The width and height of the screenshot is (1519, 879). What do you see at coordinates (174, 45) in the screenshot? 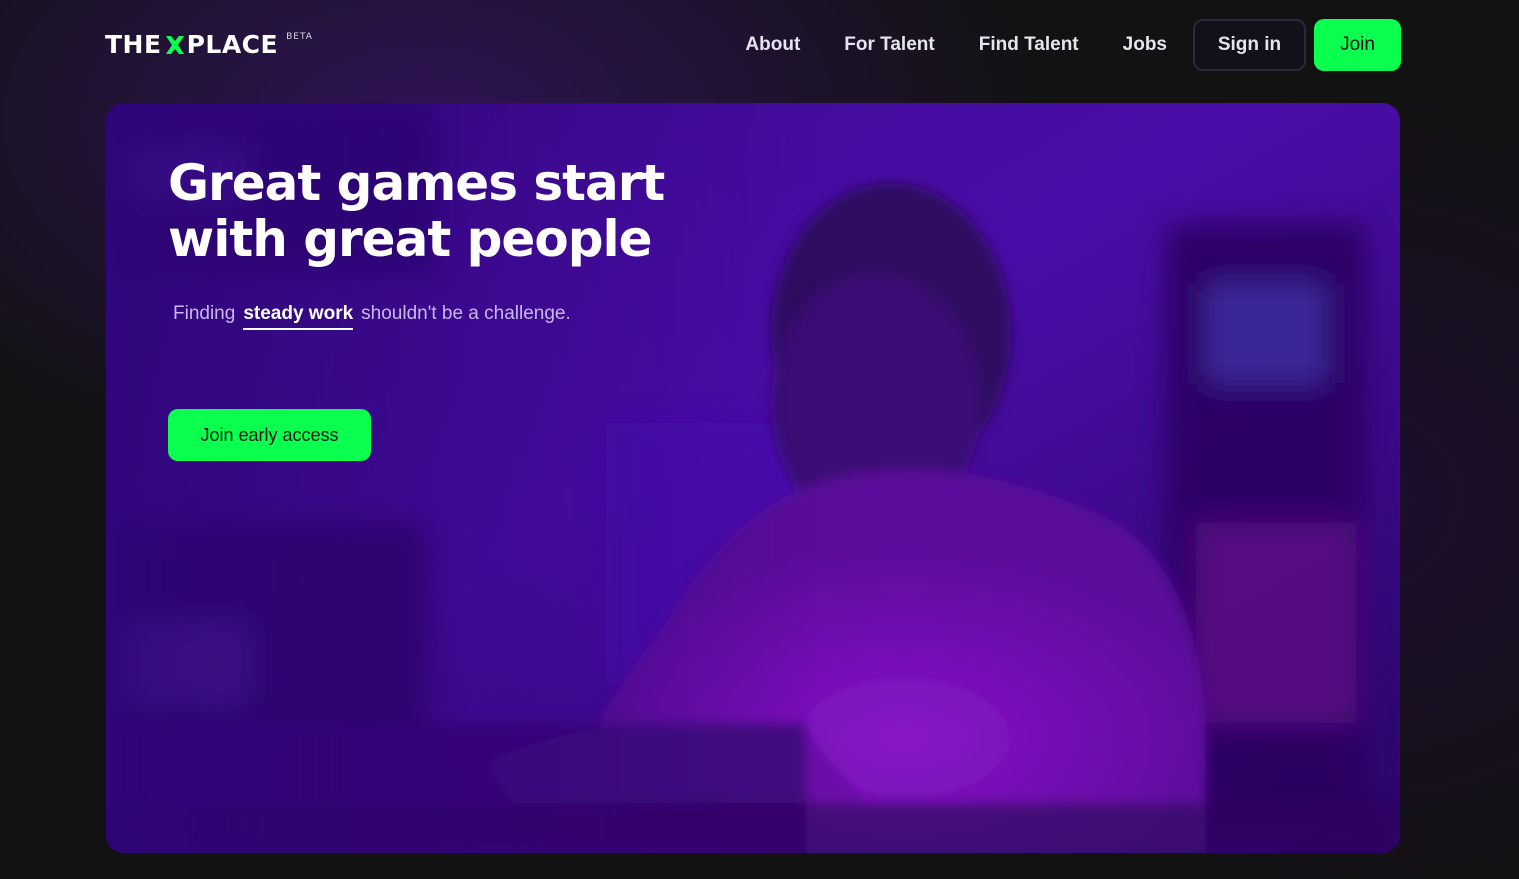
I see `x-logo-icon` at bounding box center [174, 45].